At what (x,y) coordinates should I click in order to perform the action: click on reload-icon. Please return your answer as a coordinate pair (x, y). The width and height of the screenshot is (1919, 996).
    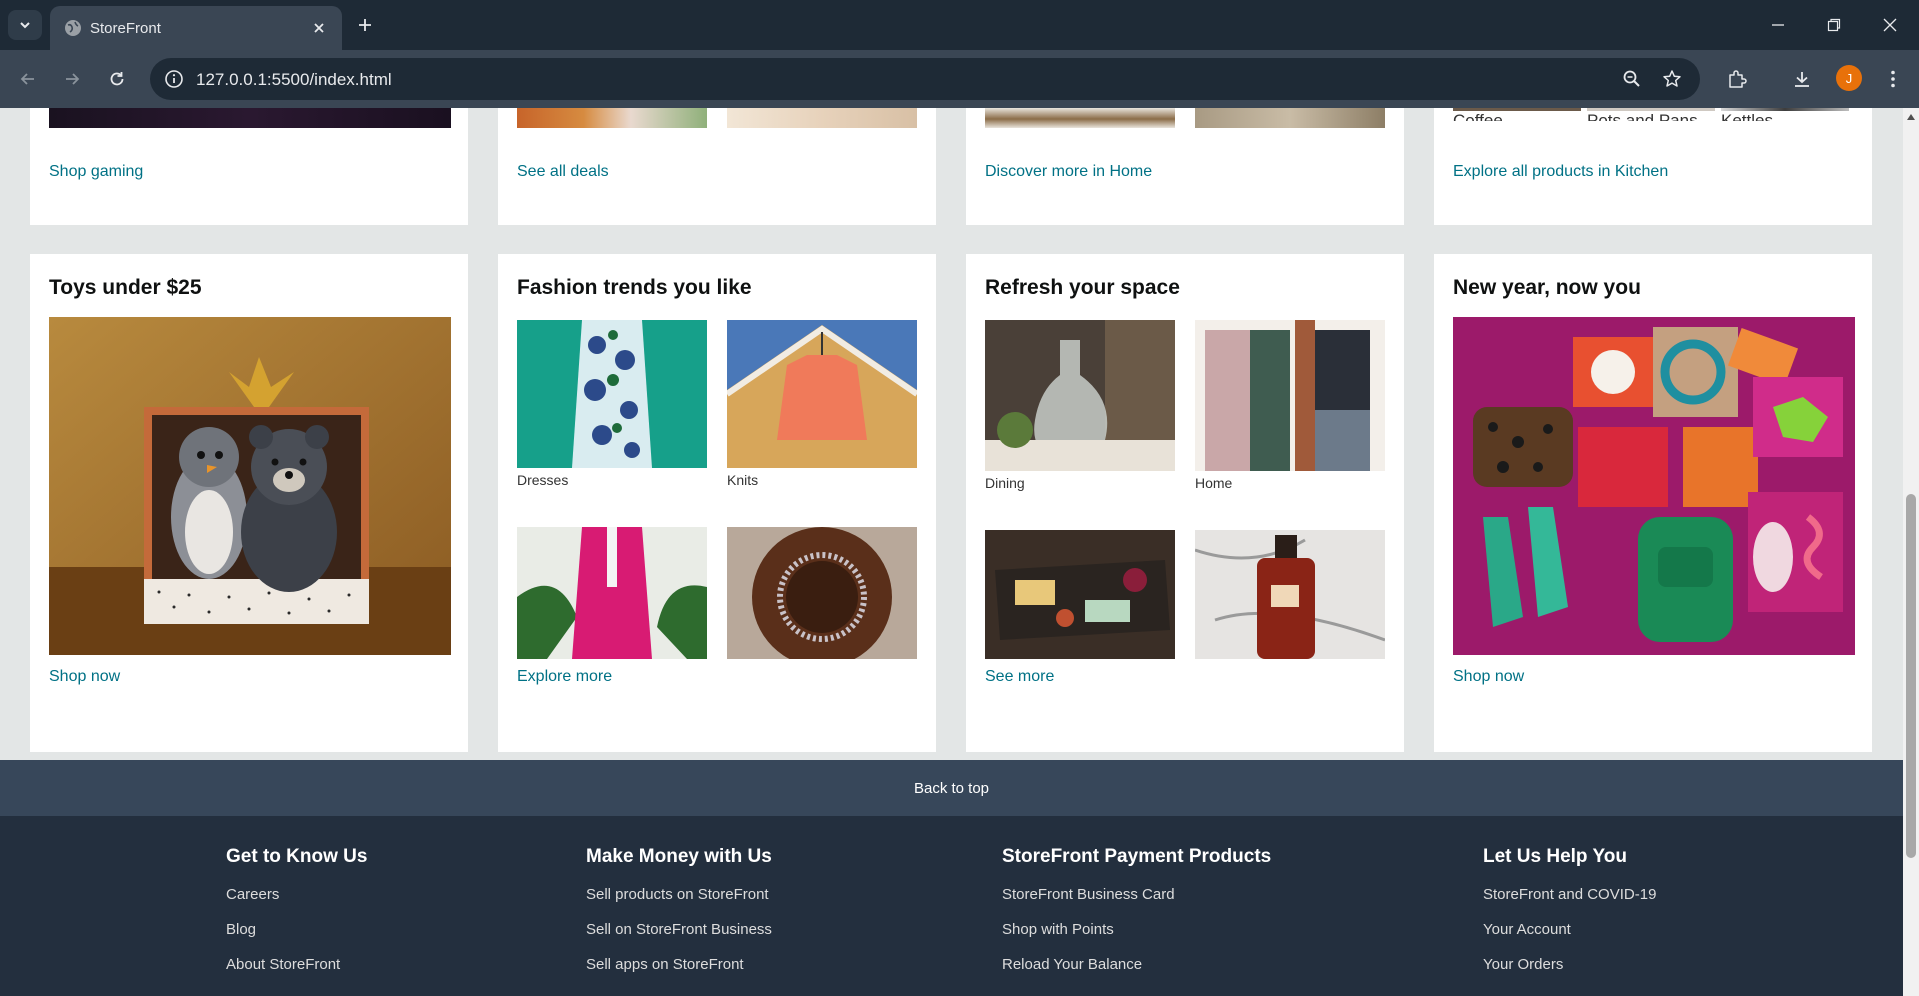
    Looking at the image, I should click on (117, 79).